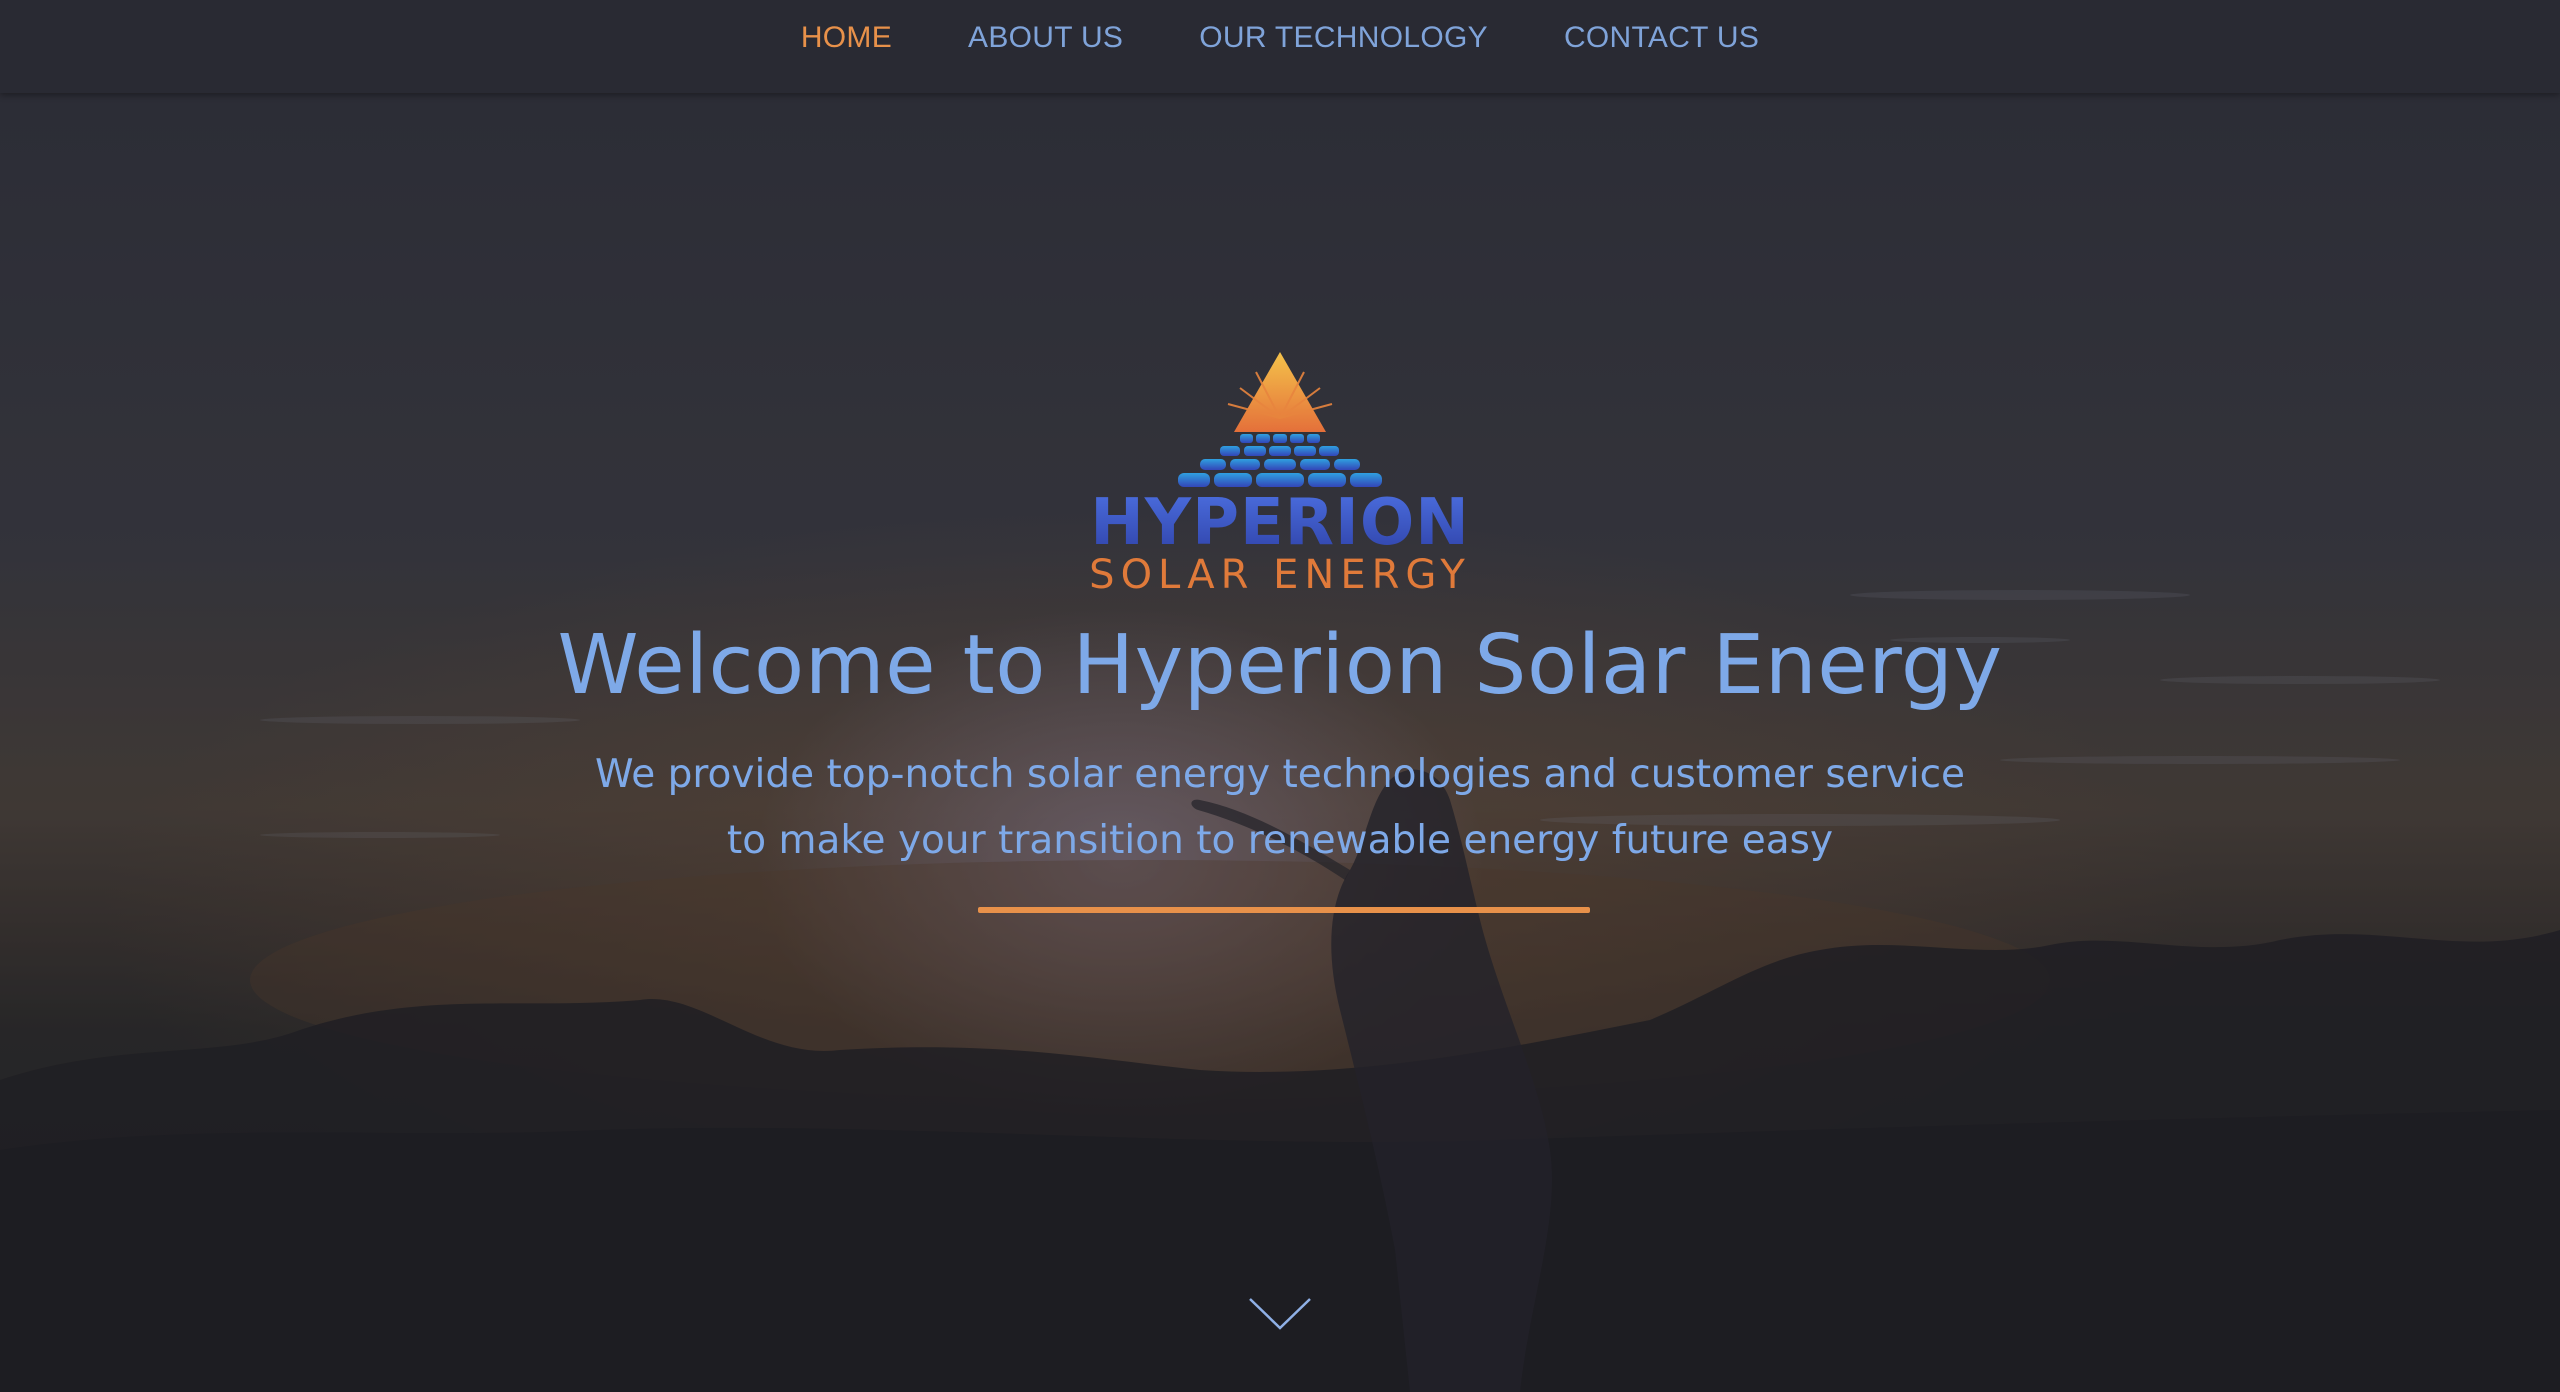  I want to click on hero-title: Welcome to Hyperion Solar Energy, so click(1280, 665).